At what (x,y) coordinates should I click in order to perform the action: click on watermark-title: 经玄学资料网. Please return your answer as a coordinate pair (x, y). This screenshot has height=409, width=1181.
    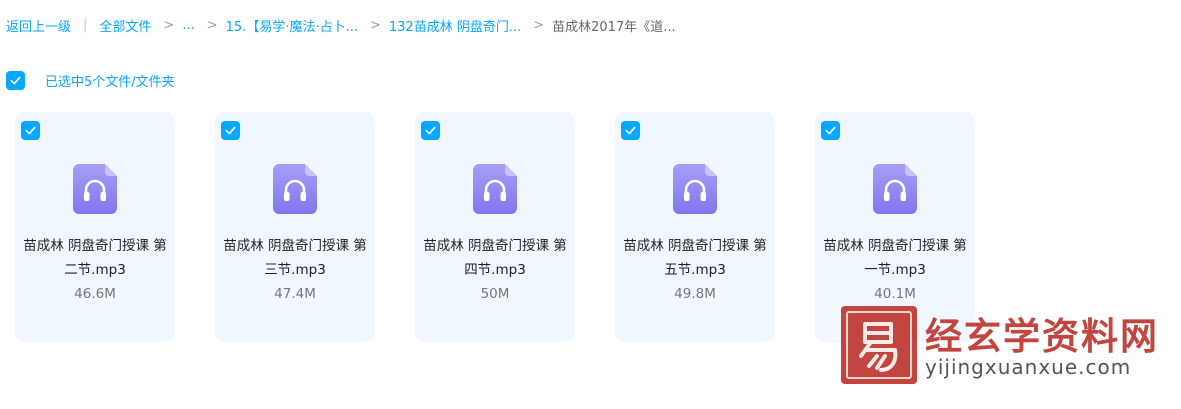
    Looking at the image, I should click on (1042, 336).